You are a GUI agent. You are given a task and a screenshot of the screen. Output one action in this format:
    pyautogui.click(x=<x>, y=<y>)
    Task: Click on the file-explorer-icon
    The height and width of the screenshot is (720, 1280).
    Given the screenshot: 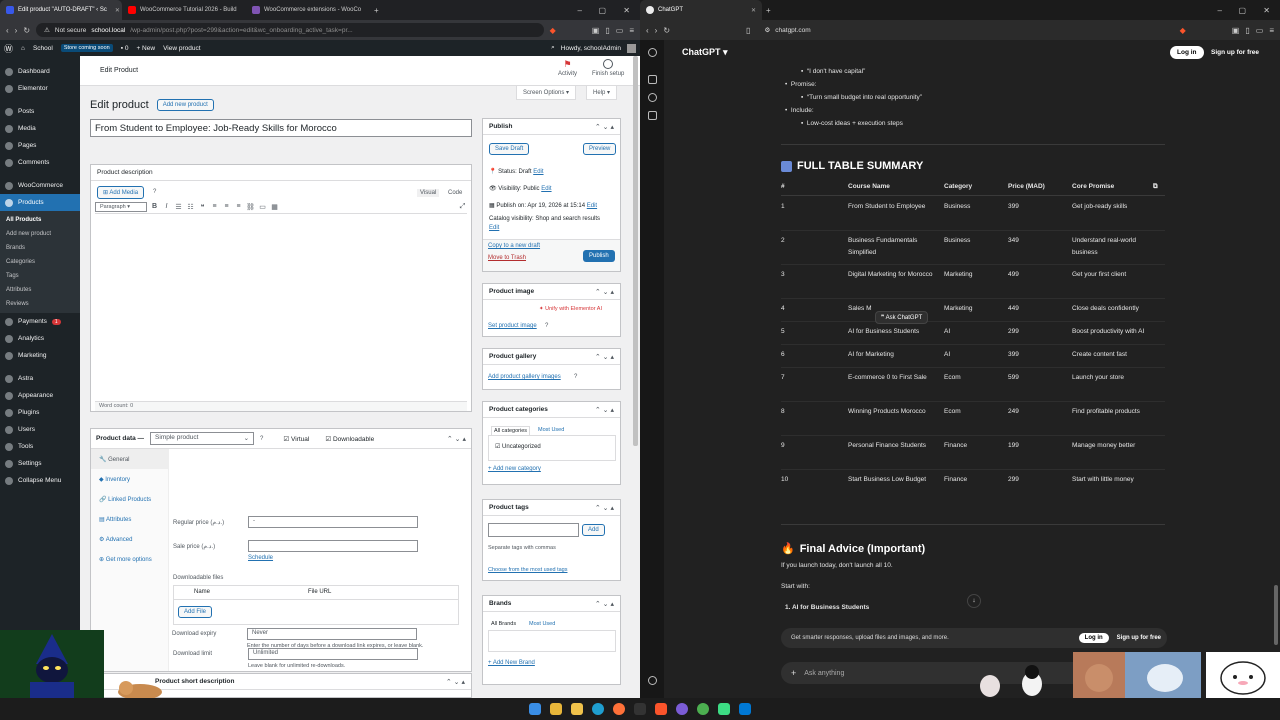 What is the action you would take?
    pyautogui.click(x=556, y=709)
    